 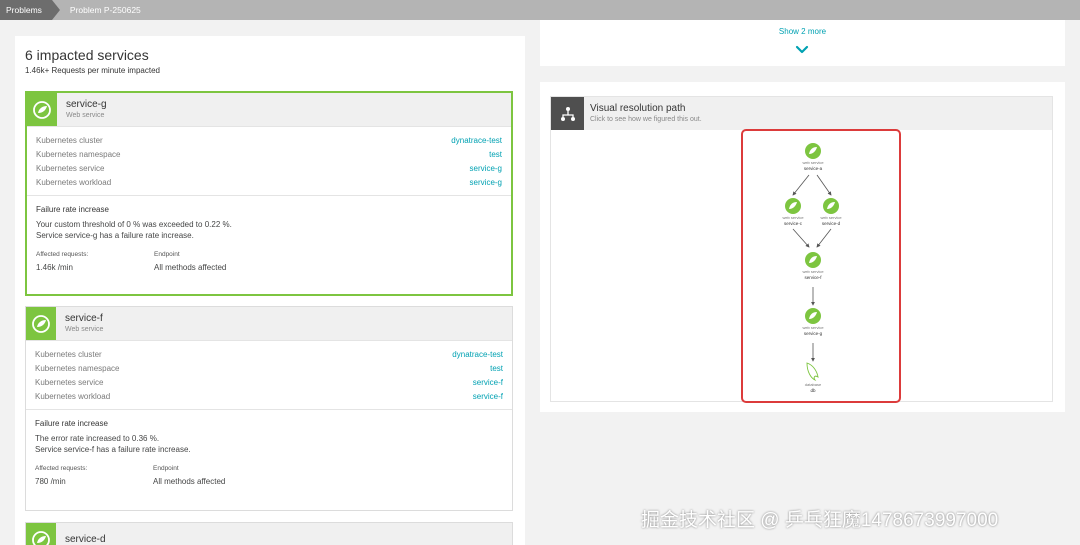 What do you see at coordinates (269, 110) in the screenshot?
I see `service-card-header: service-g Web service` at bounding box center [269, 110].